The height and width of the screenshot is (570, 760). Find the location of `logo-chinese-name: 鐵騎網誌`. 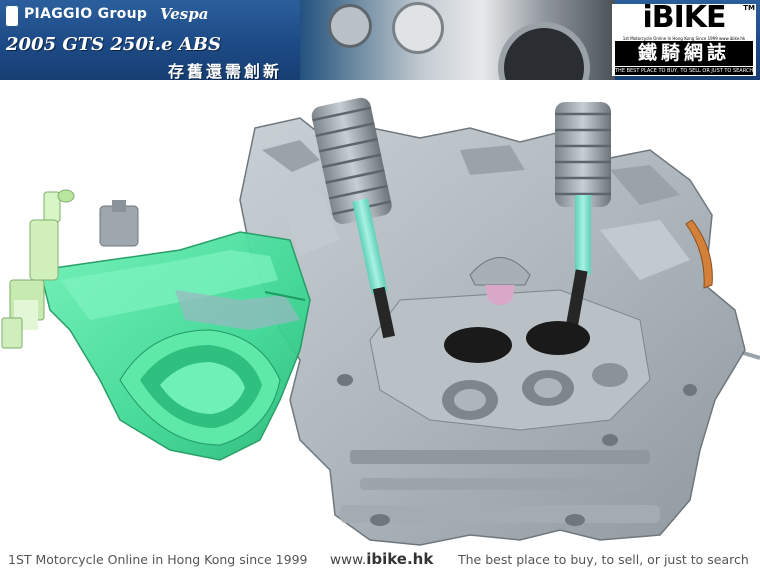

logo-chinese-name: 鐵騎網誌 is located at coordinates (684, 53).